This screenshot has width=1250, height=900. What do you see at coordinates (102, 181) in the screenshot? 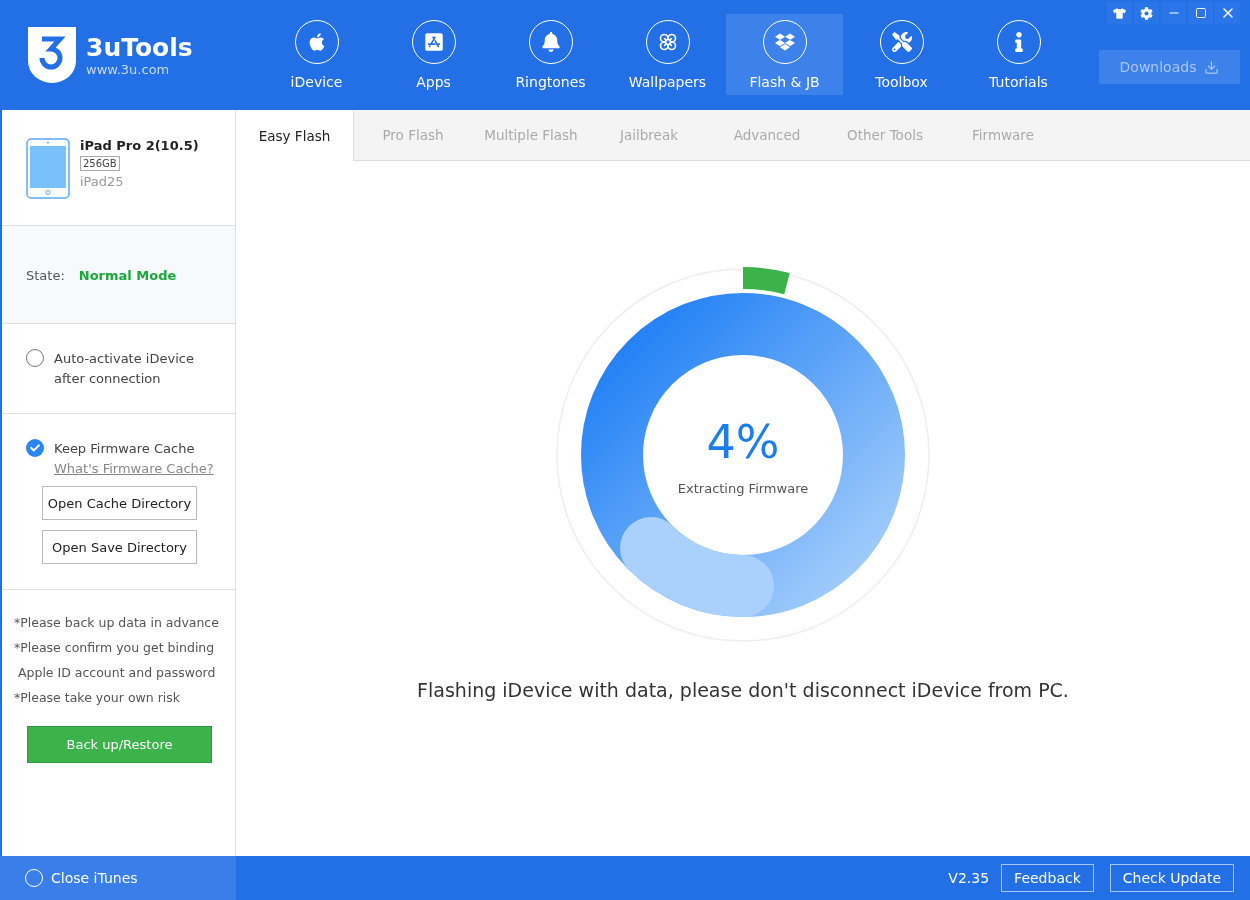
I see `device-model: iPad25` at bounding box center [102, 181].